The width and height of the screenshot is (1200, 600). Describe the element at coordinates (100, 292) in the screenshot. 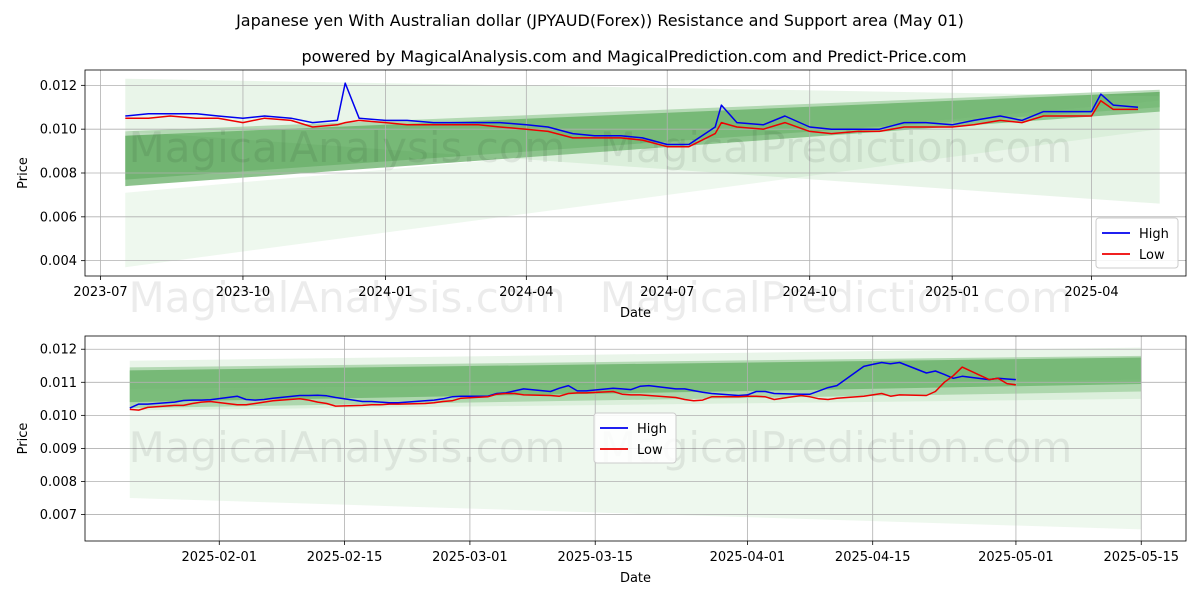

I see `x-tick-label: 2023-07` at that location.